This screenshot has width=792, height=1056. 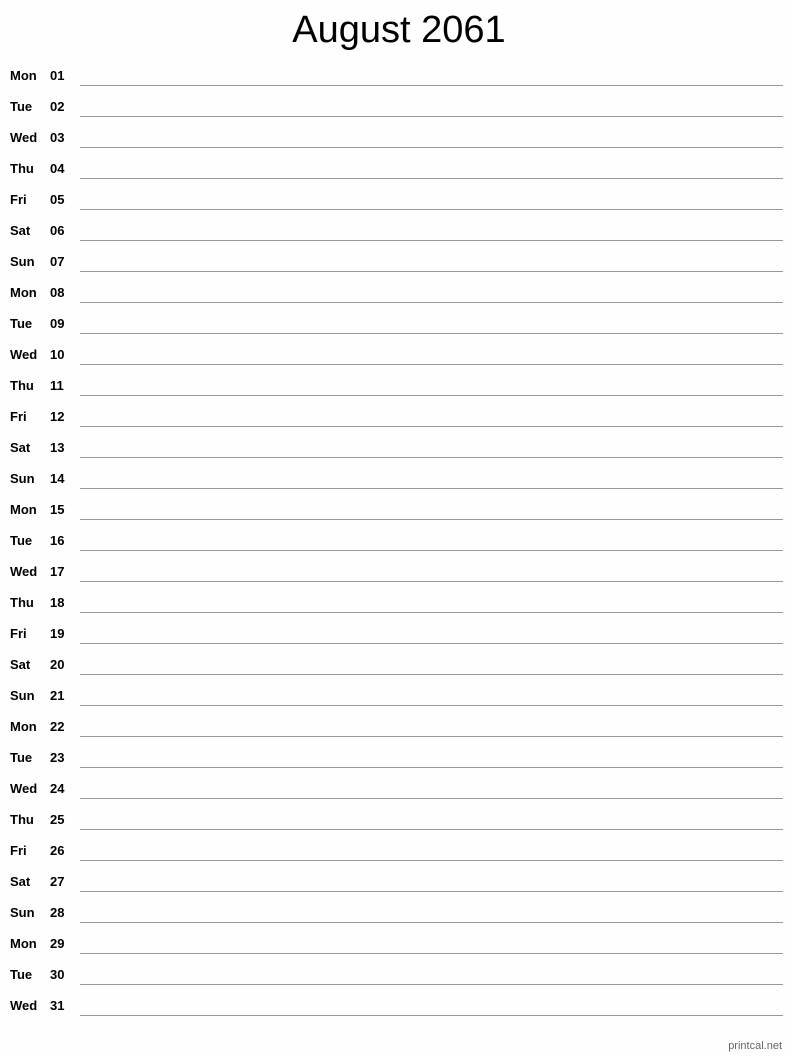 What do you see at coordinates (57, 912) in the screenshot?
I see `day-number: 28` at bounding box center [57, 912].